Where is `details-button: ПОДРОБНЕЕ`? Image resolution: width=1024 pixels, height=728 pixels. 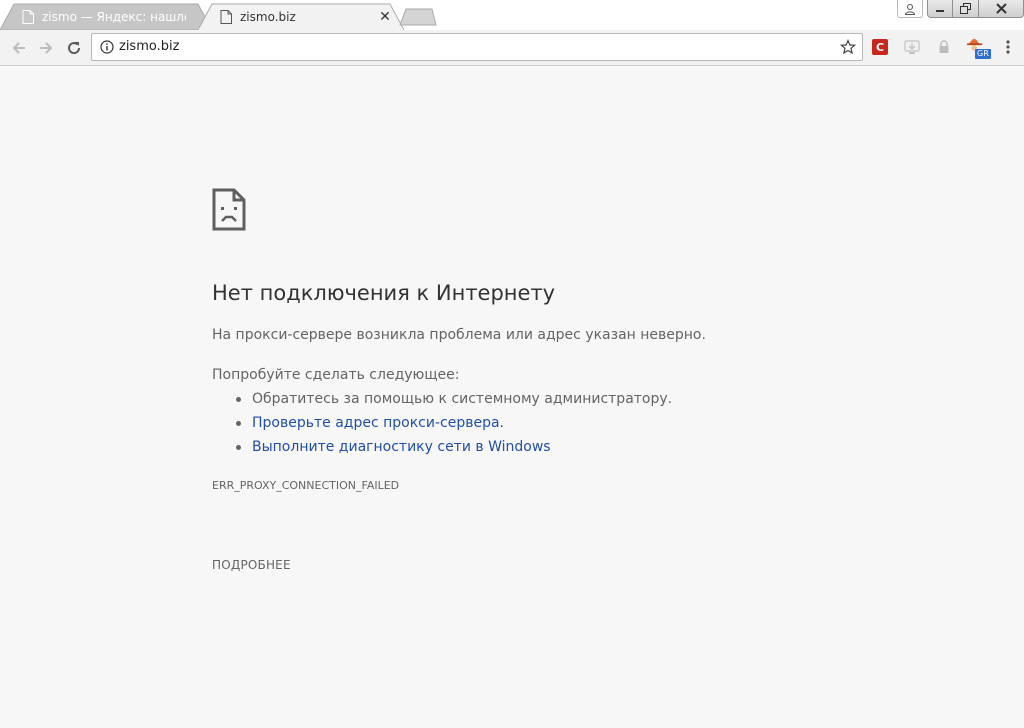
details-button: ПОДРОБНЕЕ is located at coordinates (251, 565).